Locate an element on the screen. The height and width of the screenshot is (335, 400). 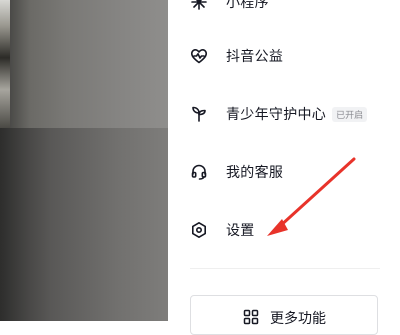
grid-apps-icon is located at coordinates (251, 317).